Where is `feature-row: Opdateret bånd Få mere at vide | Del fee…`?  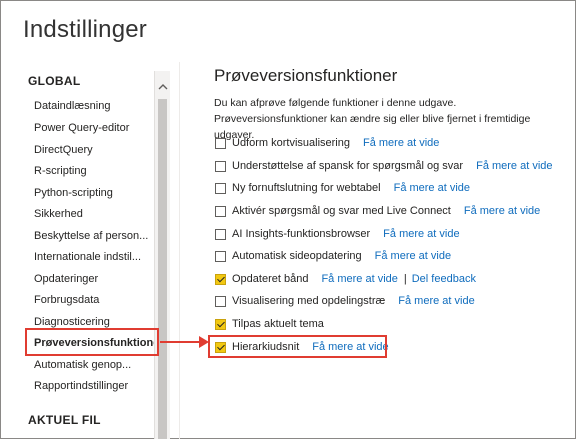
feature-row: Opdateret bånd Få mere at vide | Del fee… is located at coordinates (345, 279).